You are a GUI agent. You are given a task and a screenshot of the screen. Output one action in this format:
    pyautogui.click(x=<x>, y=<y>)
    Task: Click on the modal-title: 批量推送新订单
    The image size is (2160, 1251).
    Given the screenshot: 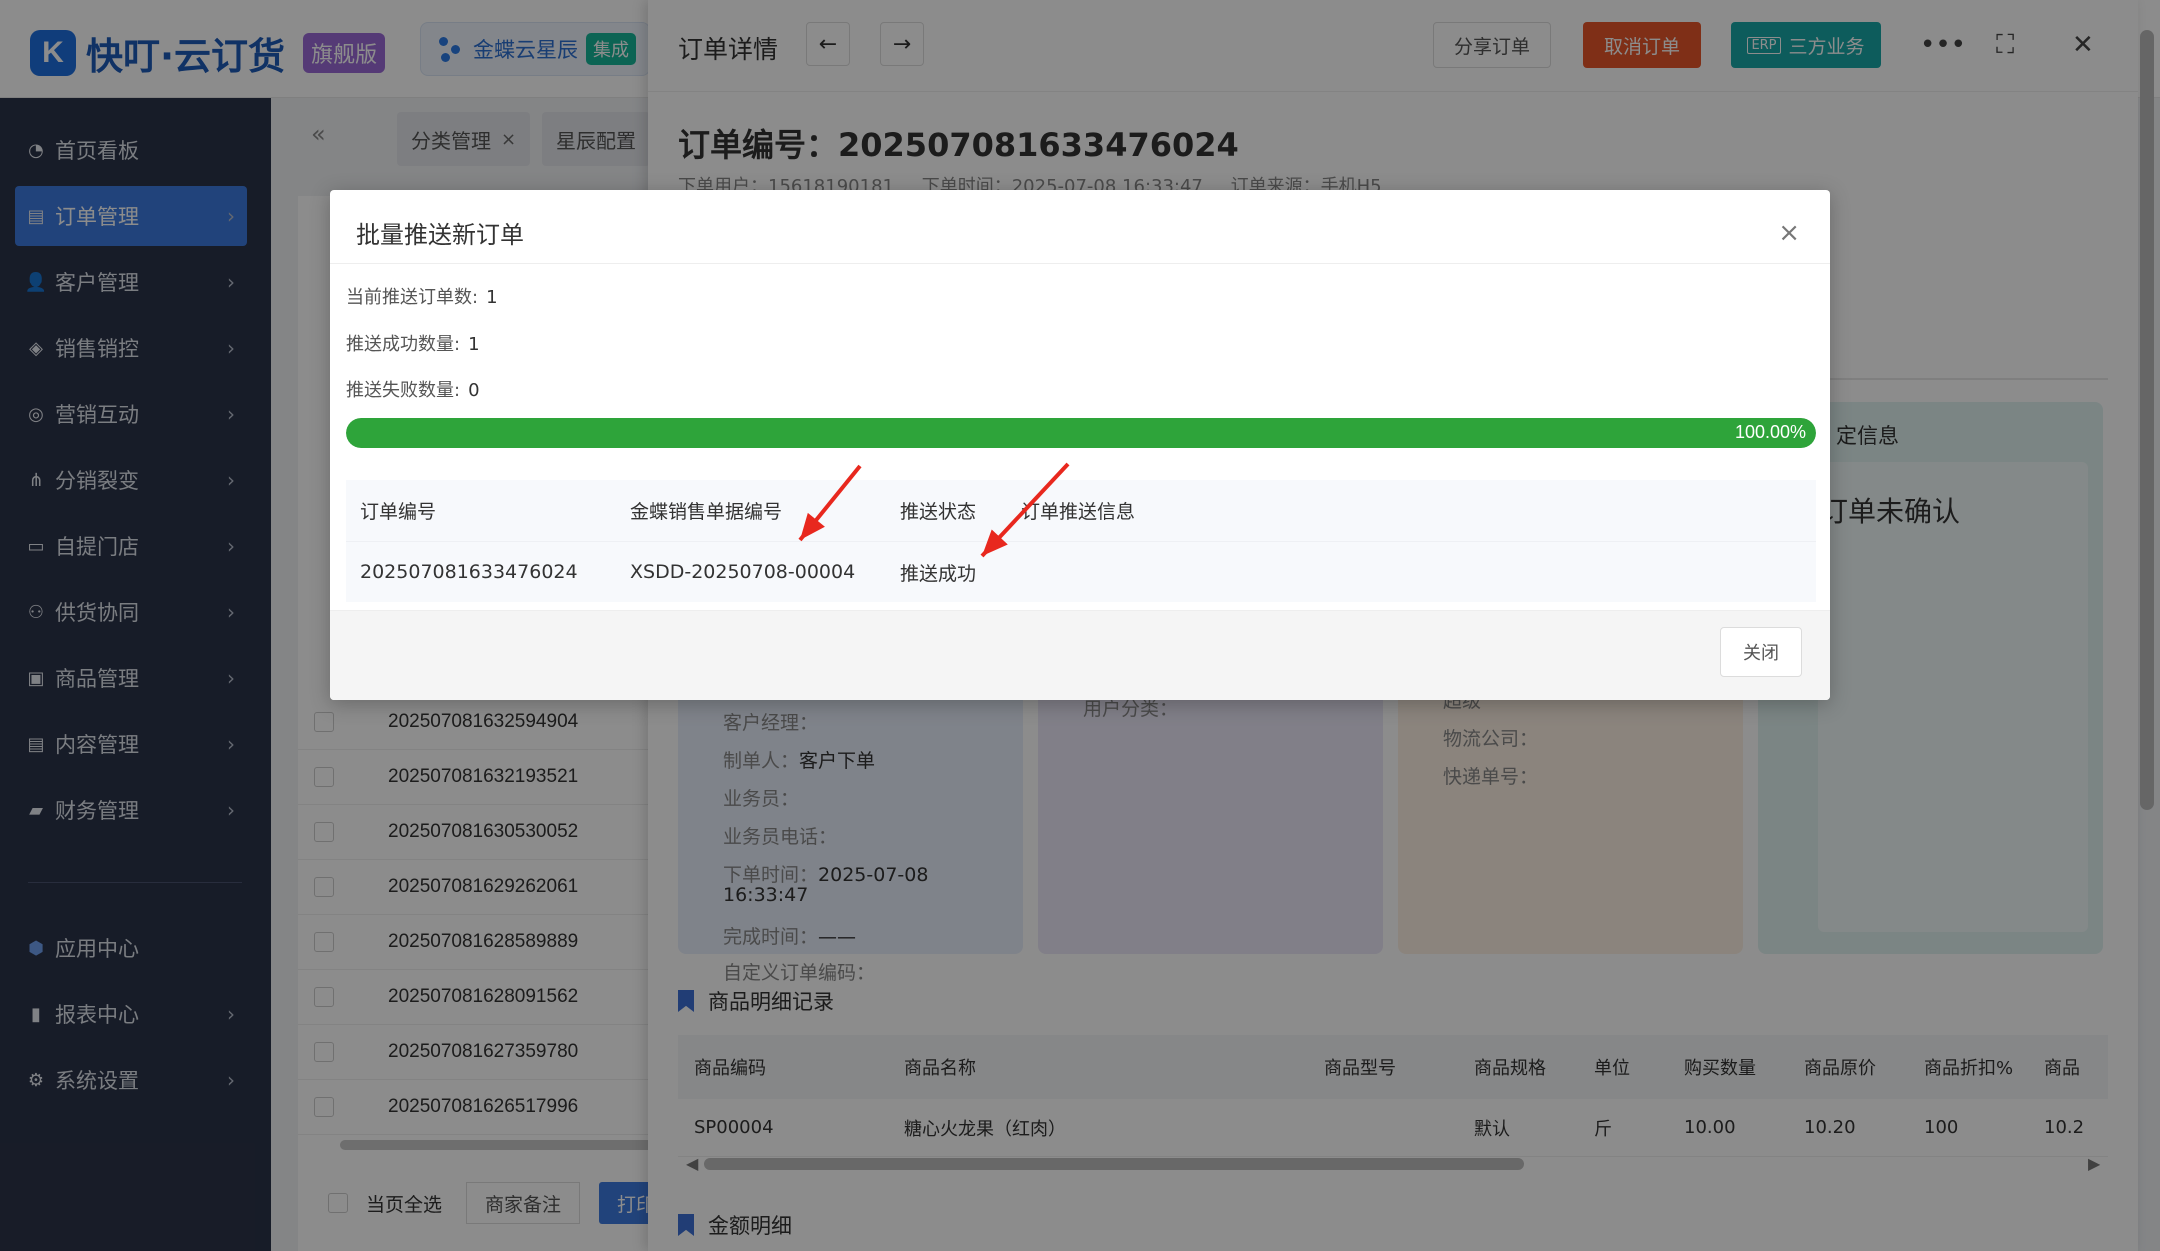 What is the action you would take?
    pyautogui.click(x=440, y=235)
    